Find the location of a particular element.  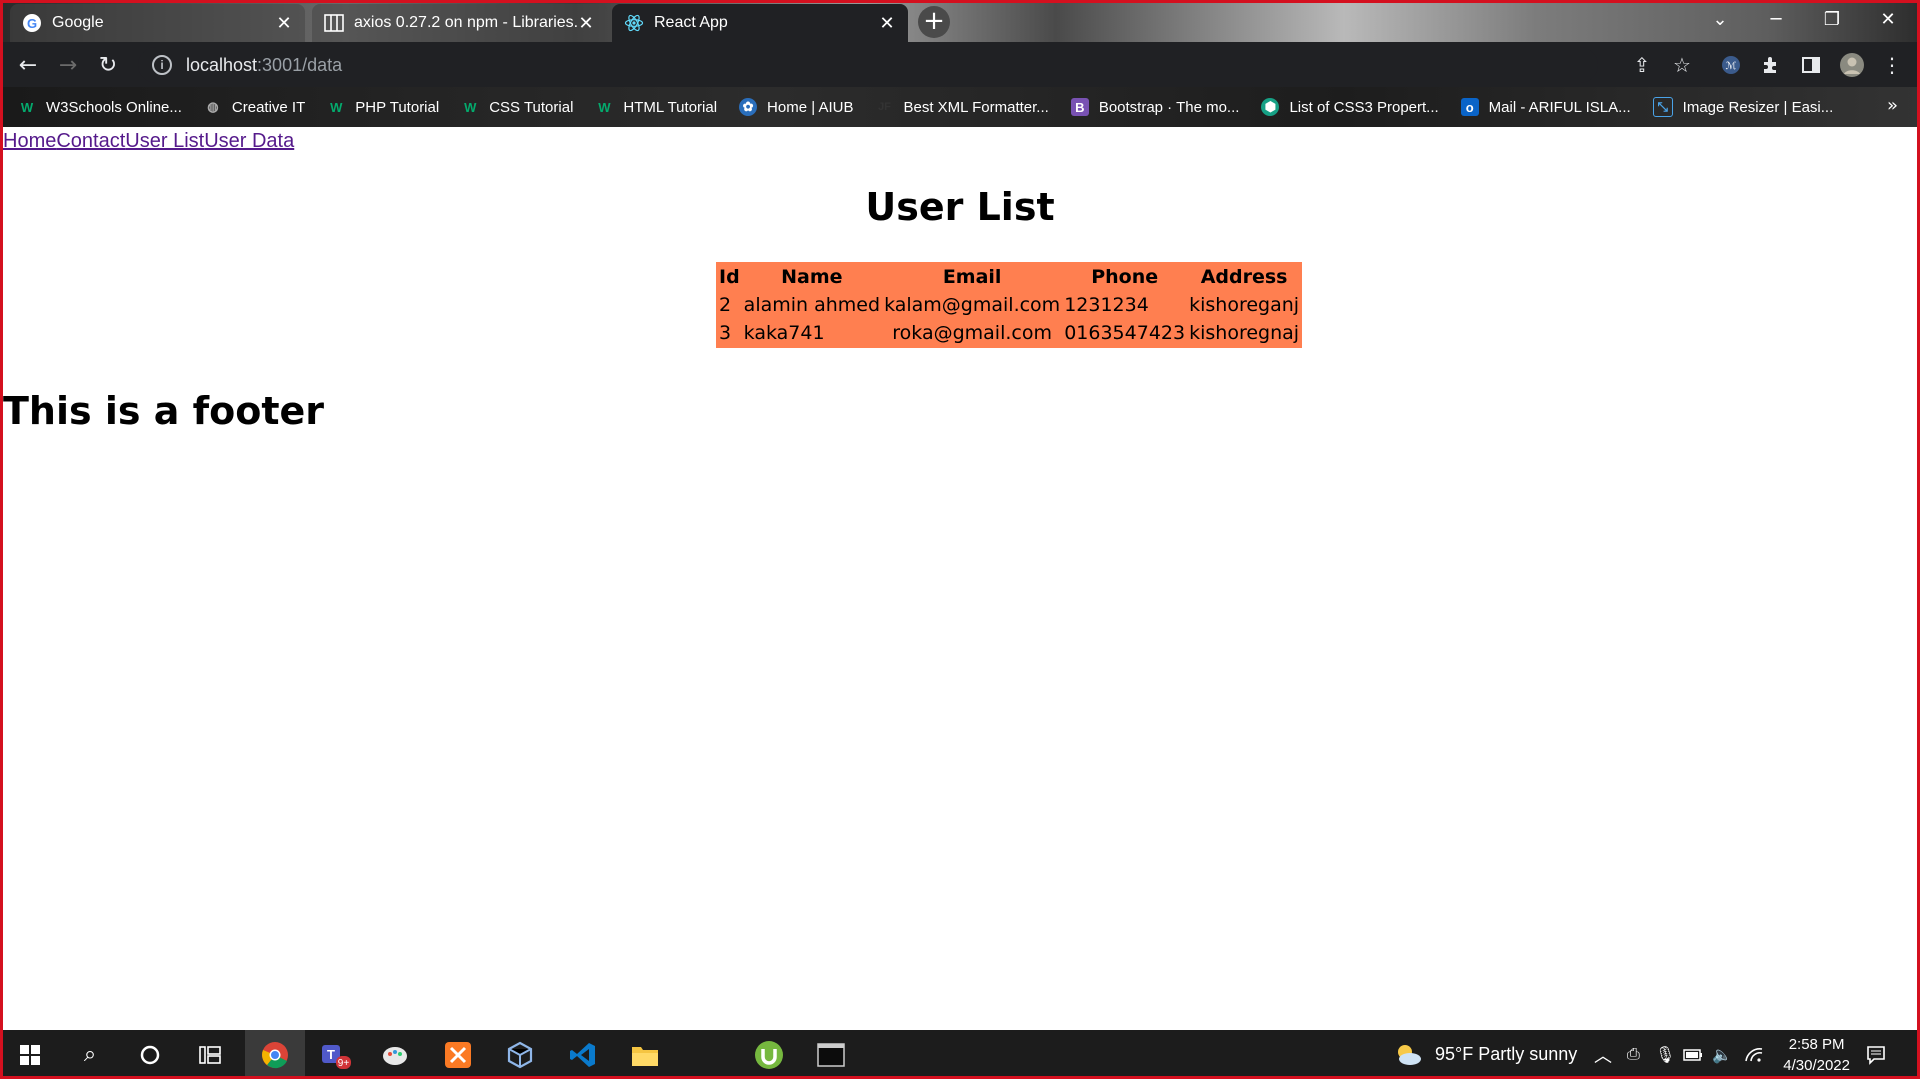

column-header-name: Name is located at coordinates (812, 277).